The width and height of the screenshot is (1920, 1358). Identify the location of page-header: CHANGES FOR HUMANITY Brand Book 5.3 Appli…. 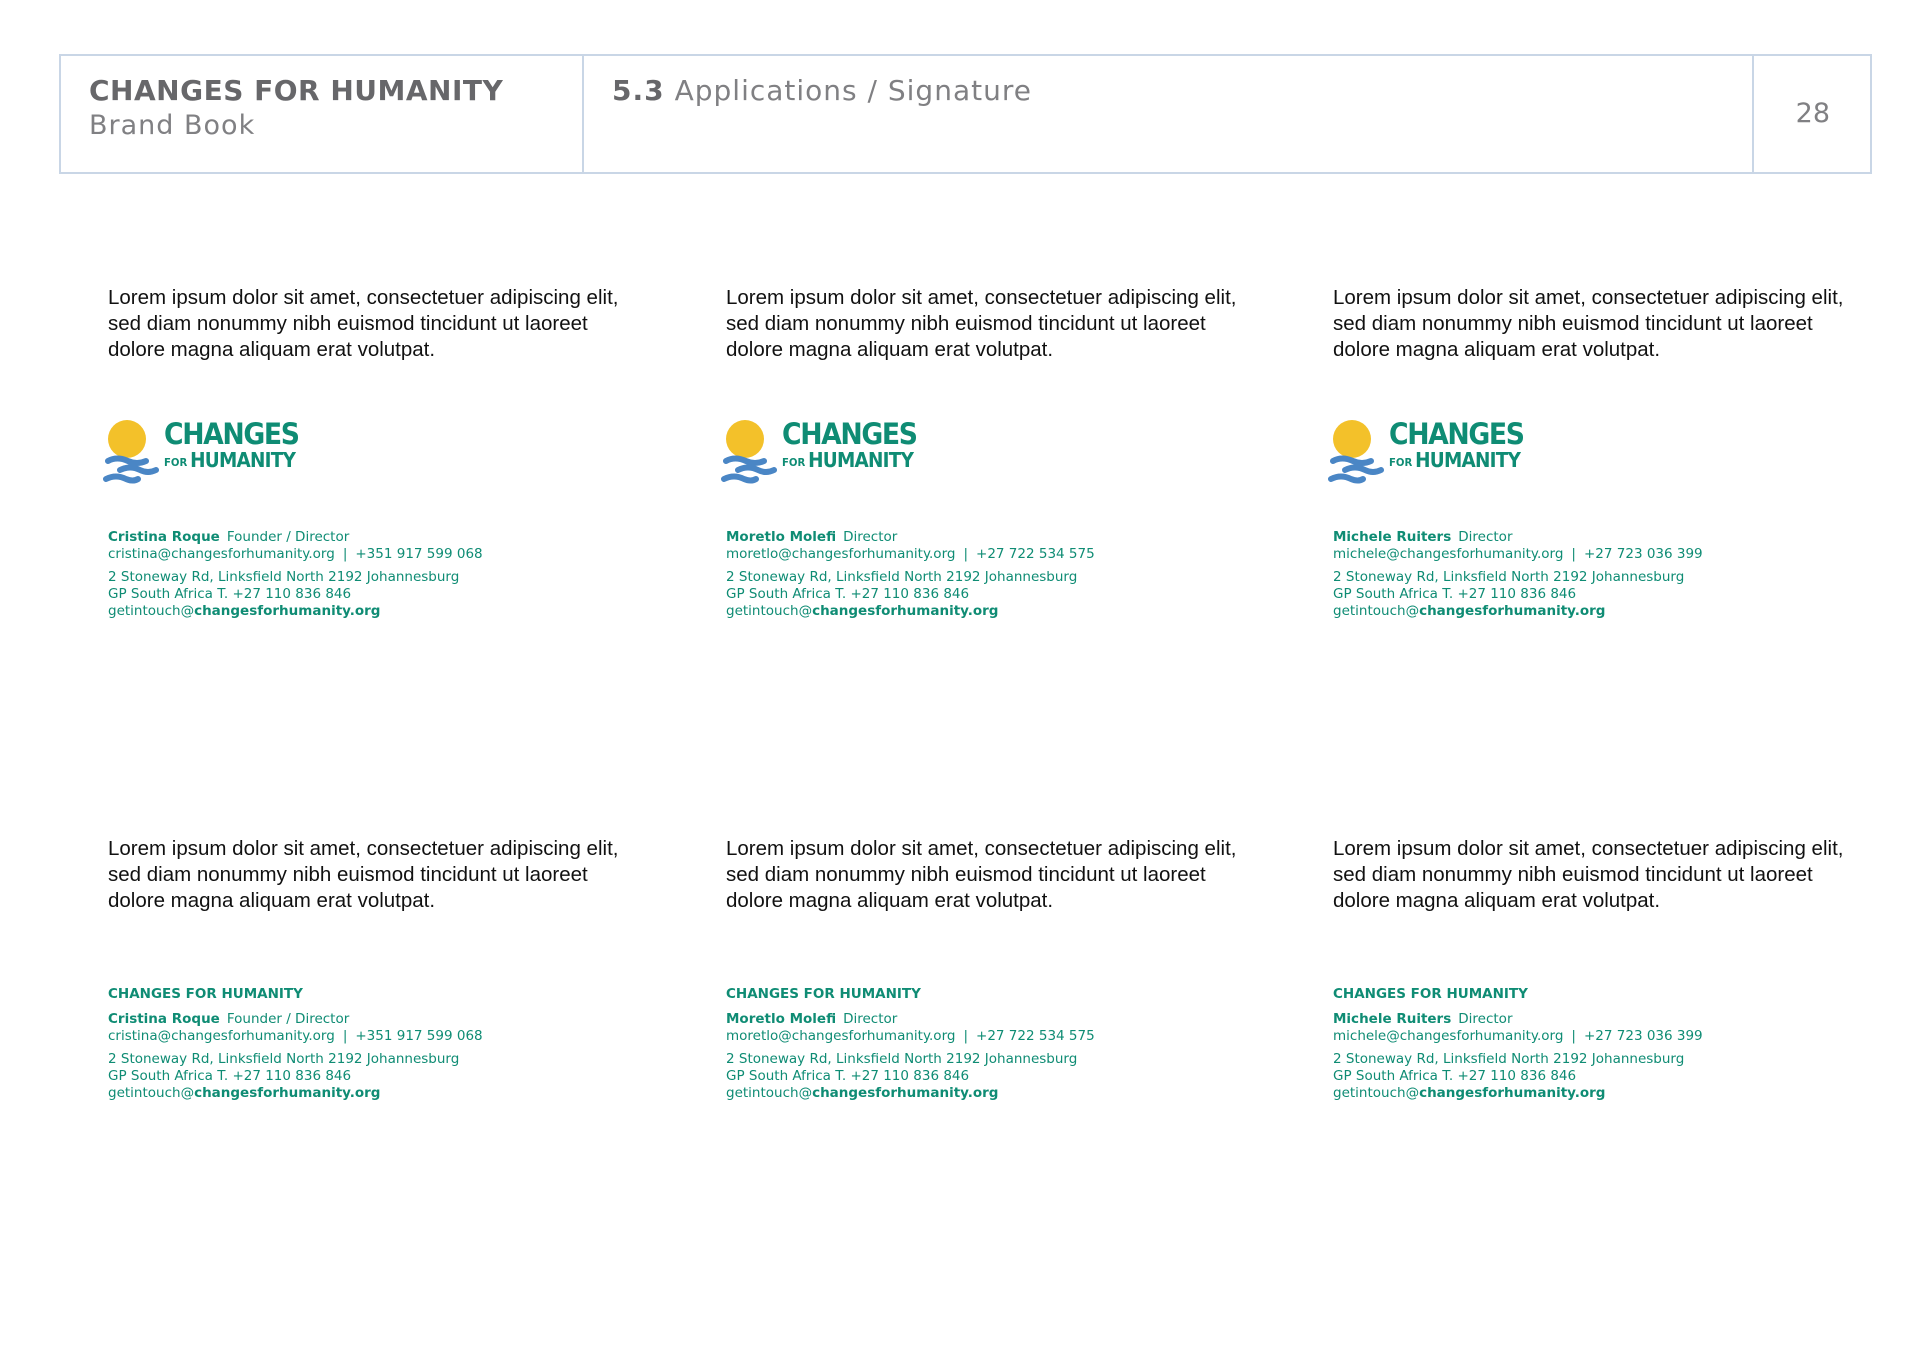
(965, 114).